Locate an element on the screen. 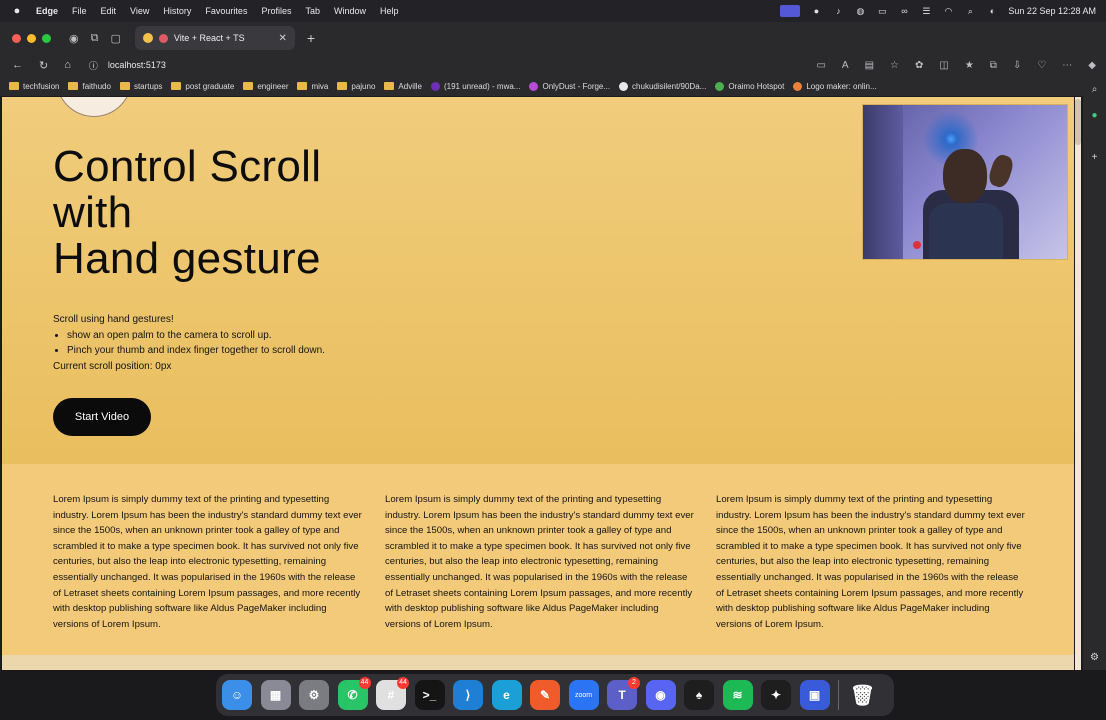  oraimo-icon is located at coordinates (720, 86).